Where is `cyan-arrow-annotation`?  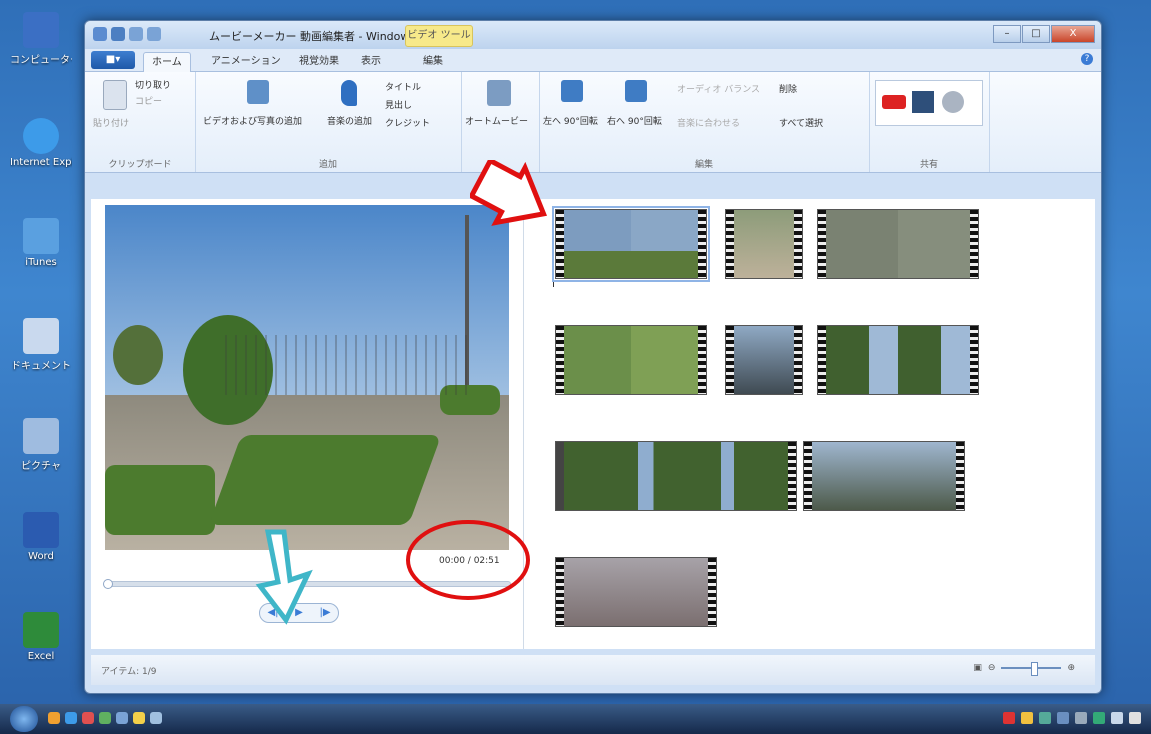
cyan-arrow-annotation is located at coordinates (284, 577).